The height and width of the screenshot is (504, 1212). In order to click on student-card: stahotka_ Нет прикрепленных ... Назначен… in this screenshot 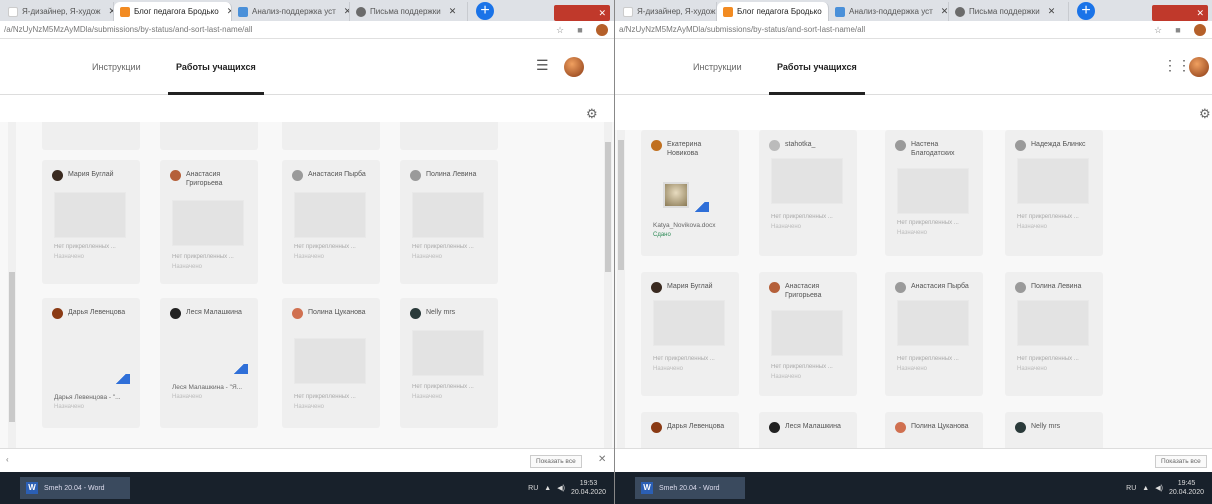, I will do `click(808, 193)`.